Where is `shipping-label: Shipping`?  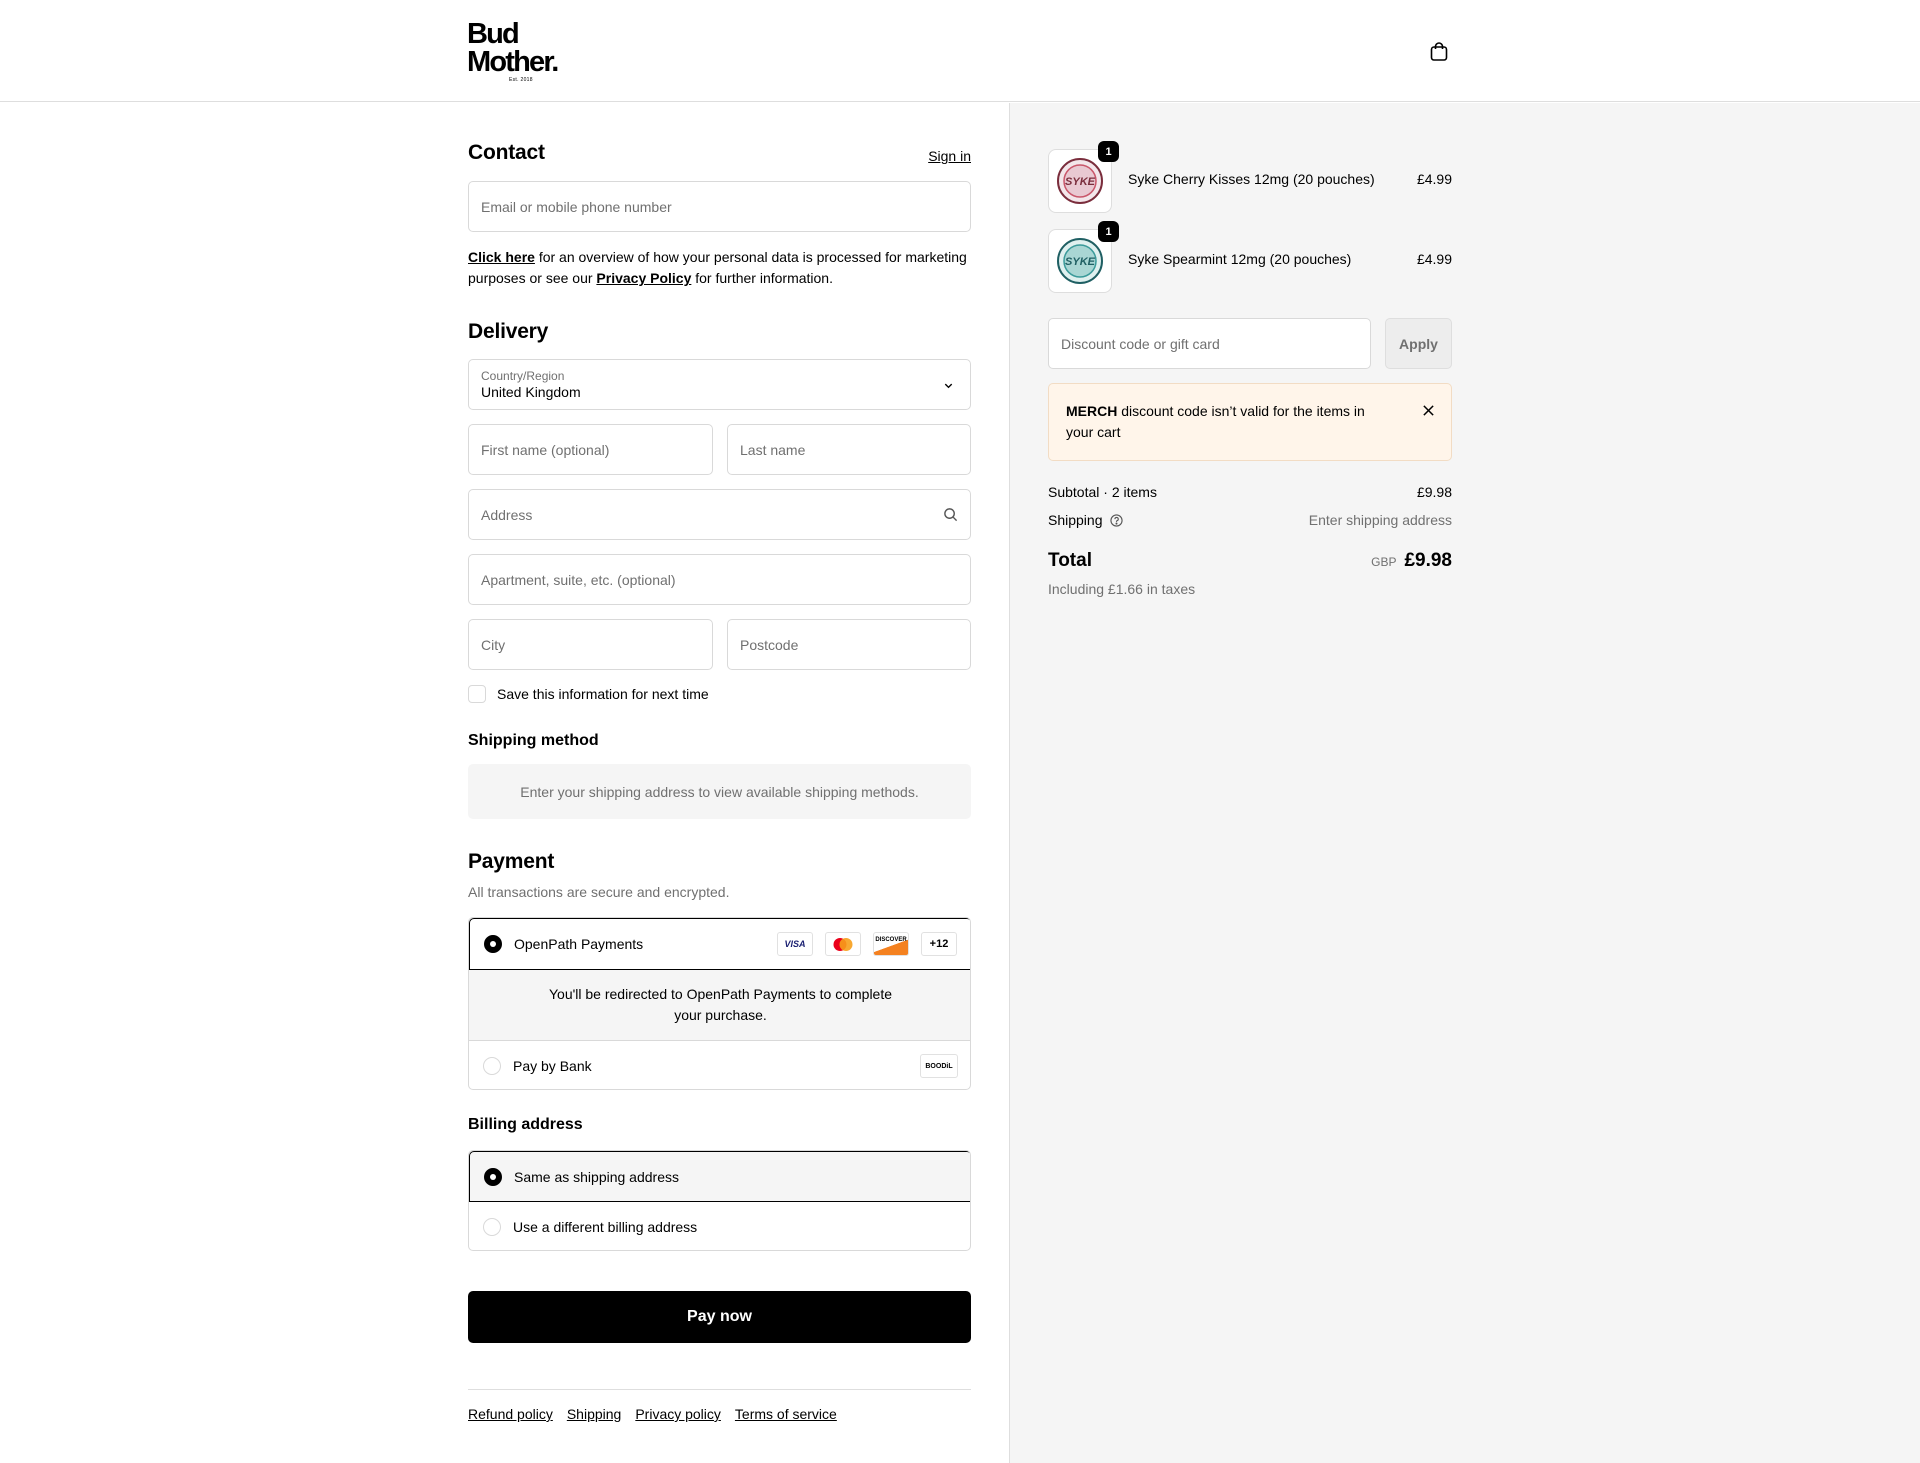
shipping-label: Shipping is located at coordinates (1075, 520).